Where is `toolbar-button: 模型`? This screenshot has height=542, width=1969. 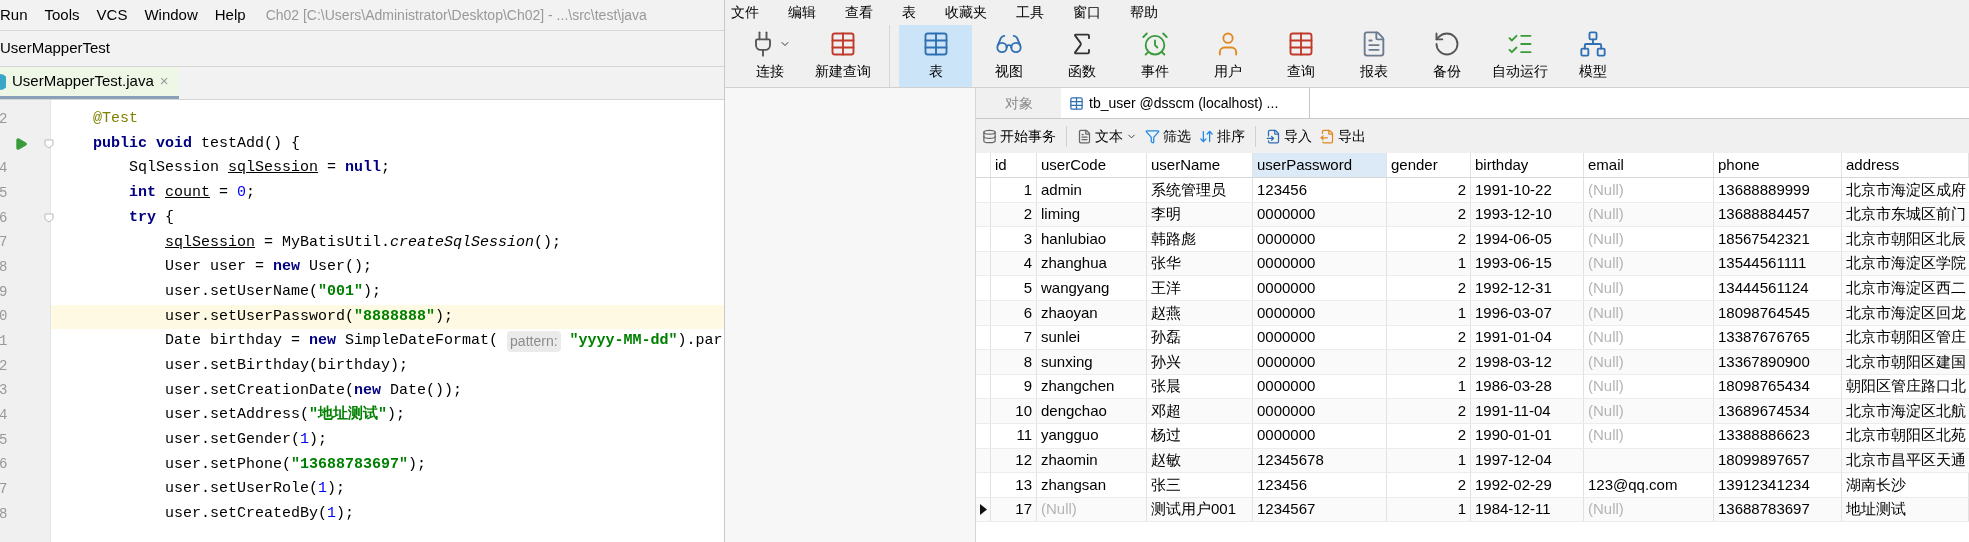
toolbar-button: 模型 is located at coordinates (1592, 56).